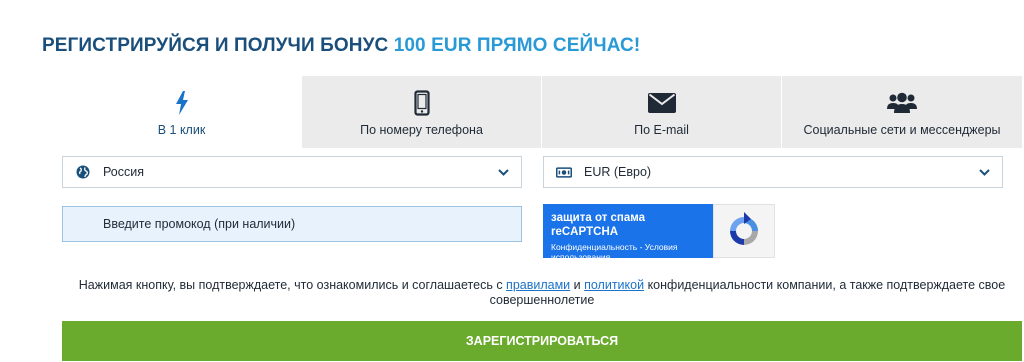  I want to click on tab-label: По номеру телефона, so click(421, 130).